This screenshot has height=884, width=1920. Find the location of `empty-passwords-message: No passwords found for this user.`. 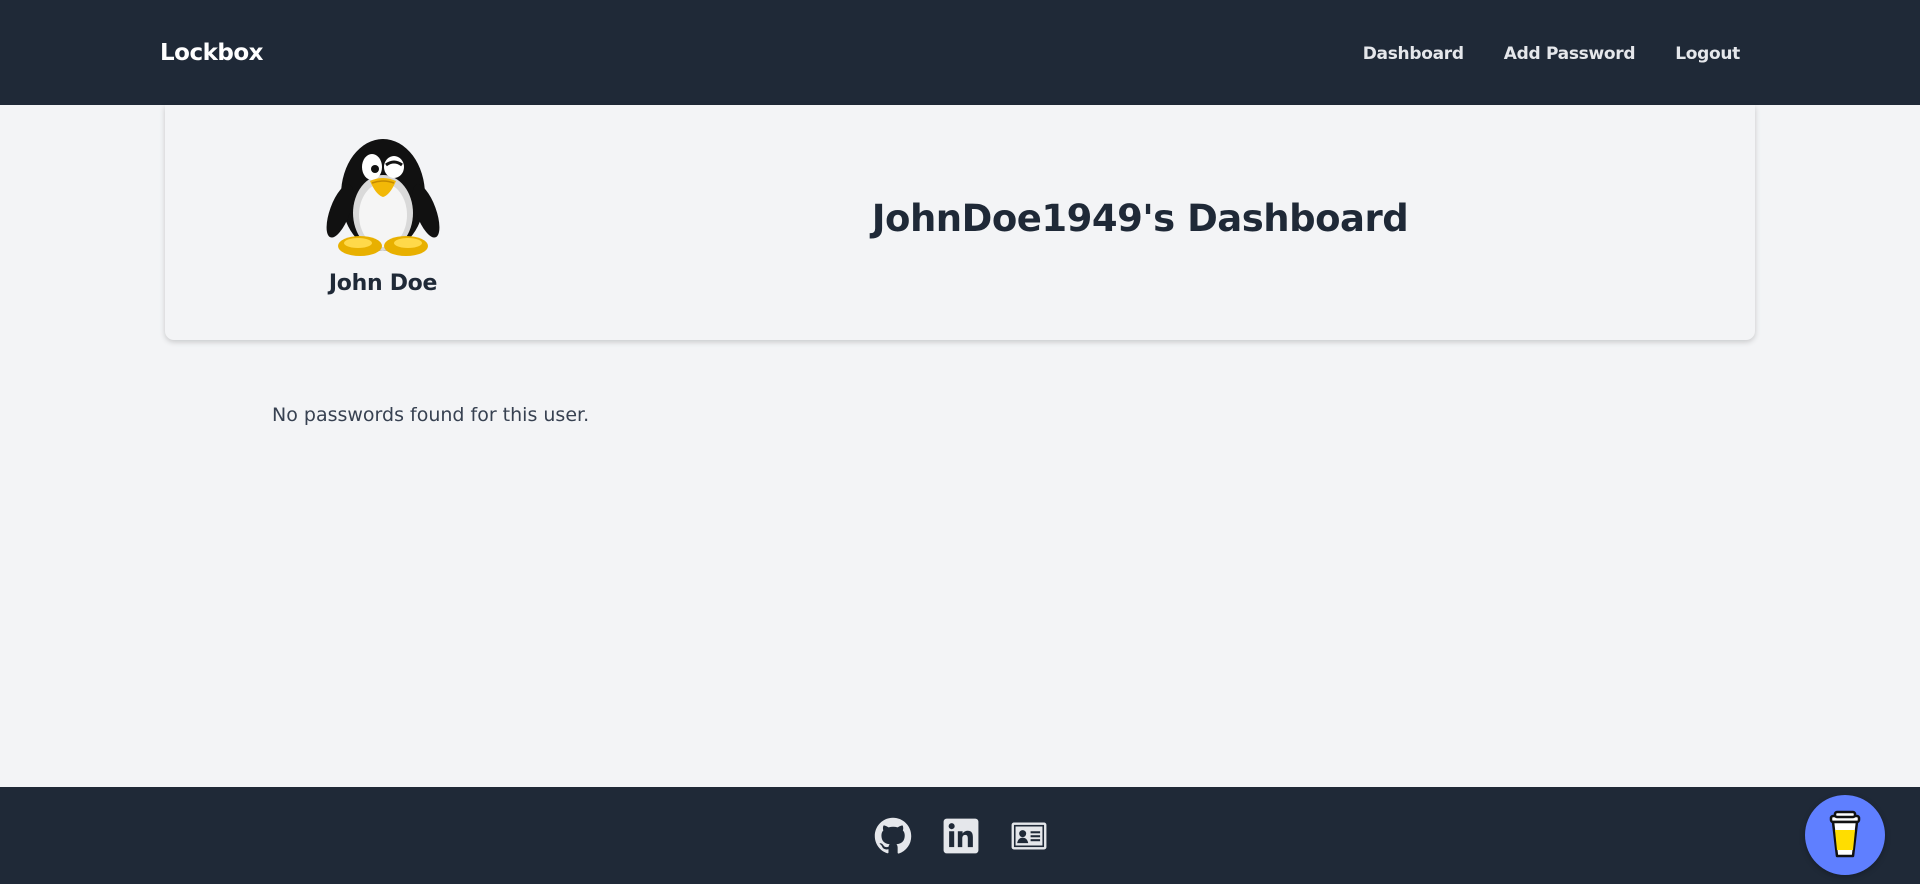

empty-passwords-message: No passwords found for this user. is located at coordinates (431, 415).